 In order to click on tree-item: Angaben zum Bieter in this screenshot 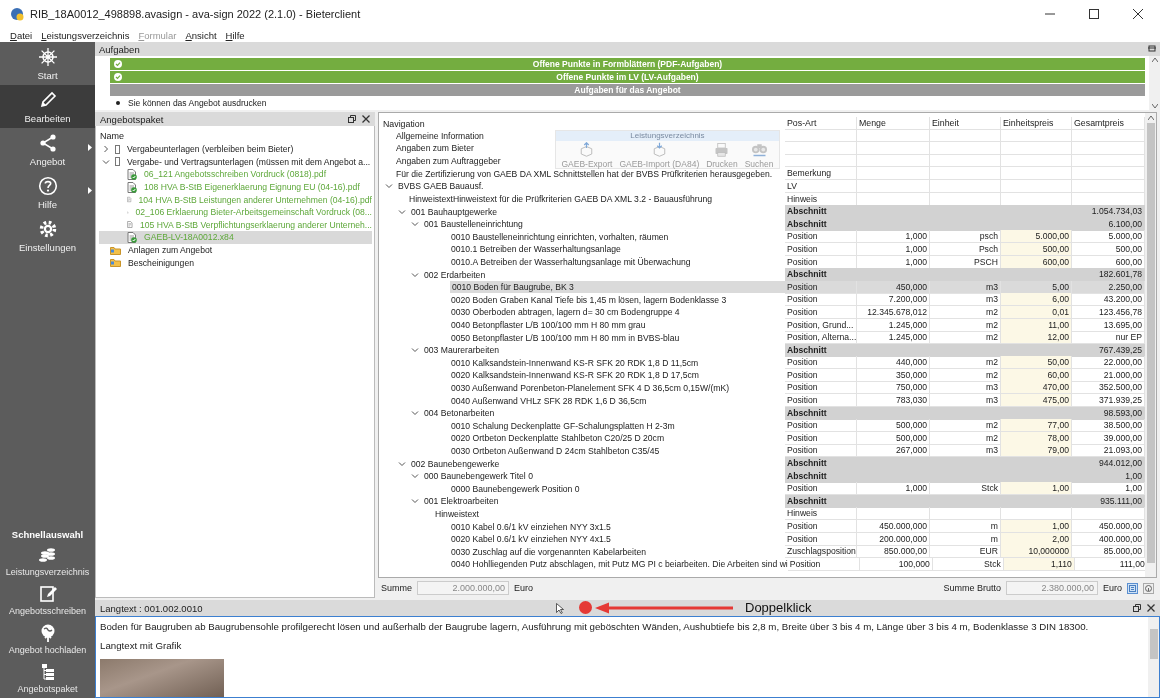, I will do `click(434, 148)`.